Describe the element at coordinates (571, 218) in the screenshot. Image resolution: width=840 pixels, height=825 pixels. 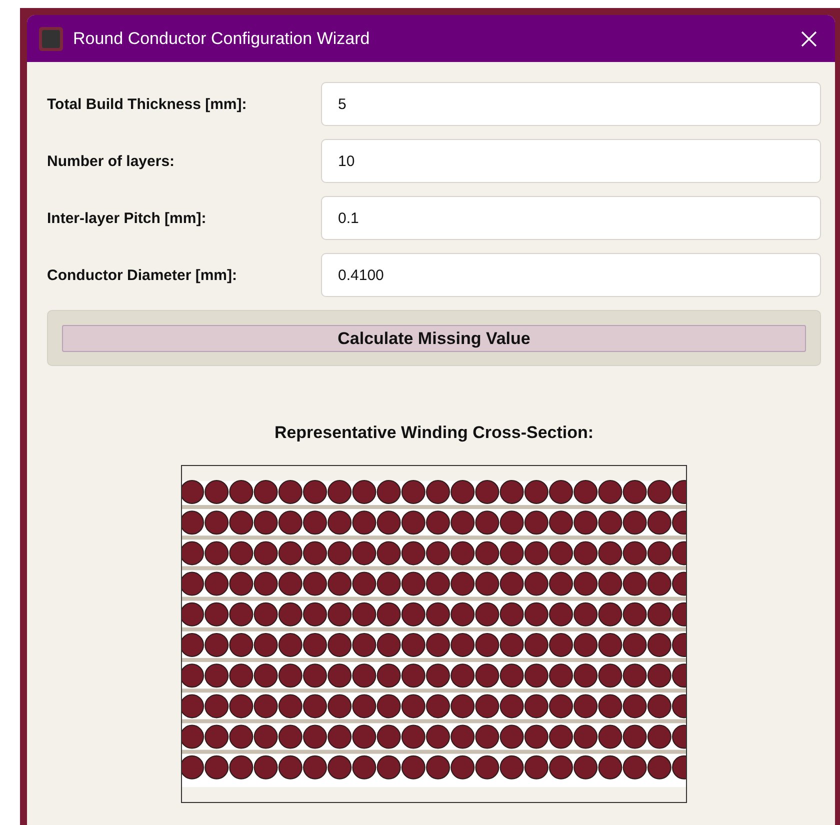
I see `input-field: 0.1` at that location.